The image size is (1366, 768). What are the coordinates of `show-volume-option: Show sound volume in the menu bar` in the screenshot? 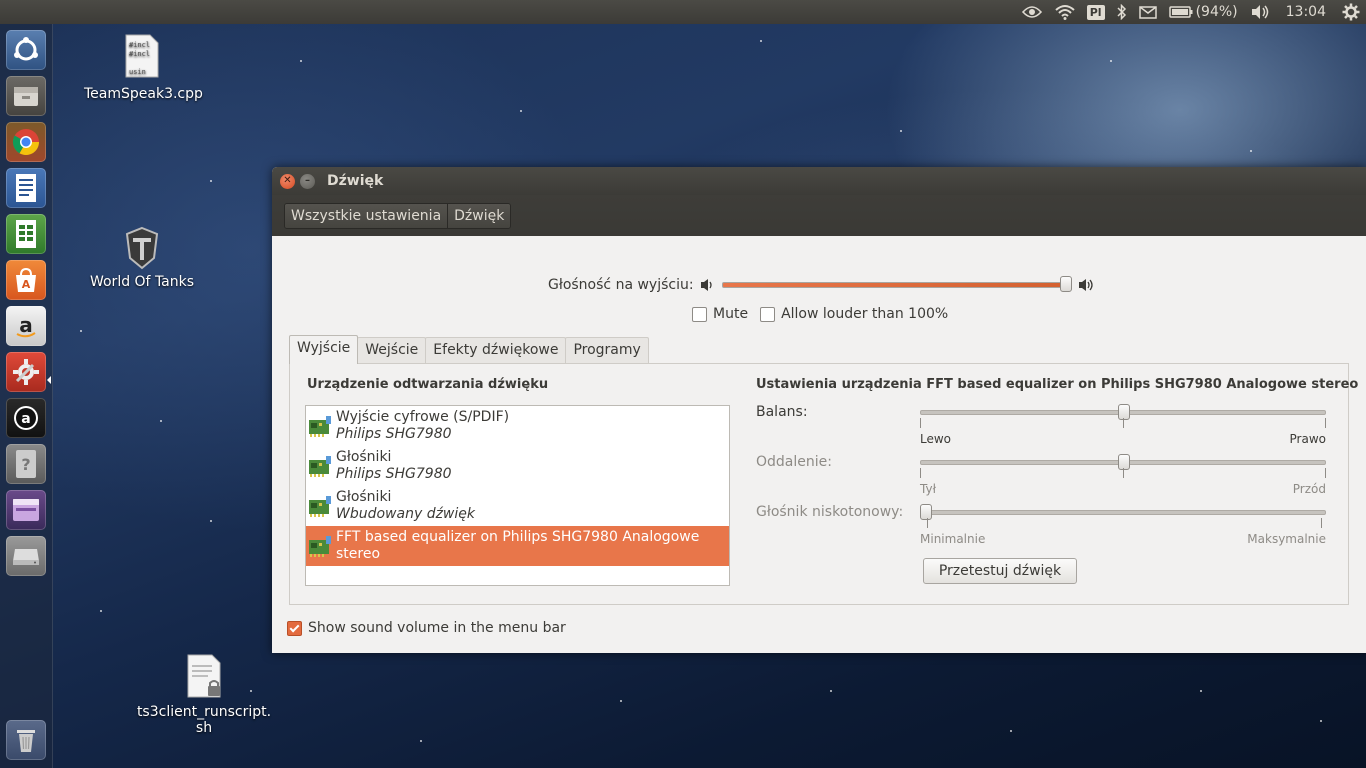 It's located at (426, 628).